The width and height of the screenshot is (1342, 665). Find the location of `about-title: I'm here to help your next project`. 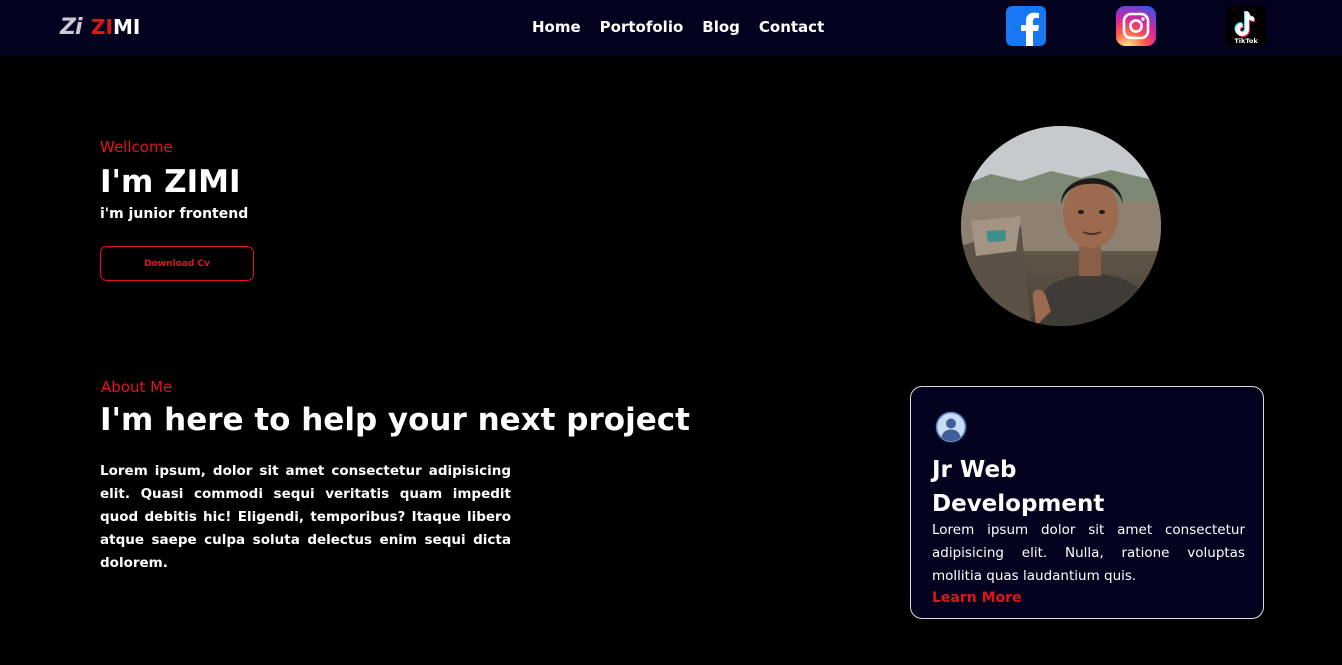

about-title: I'm here to help your next project is located at coordinates (395, 420).